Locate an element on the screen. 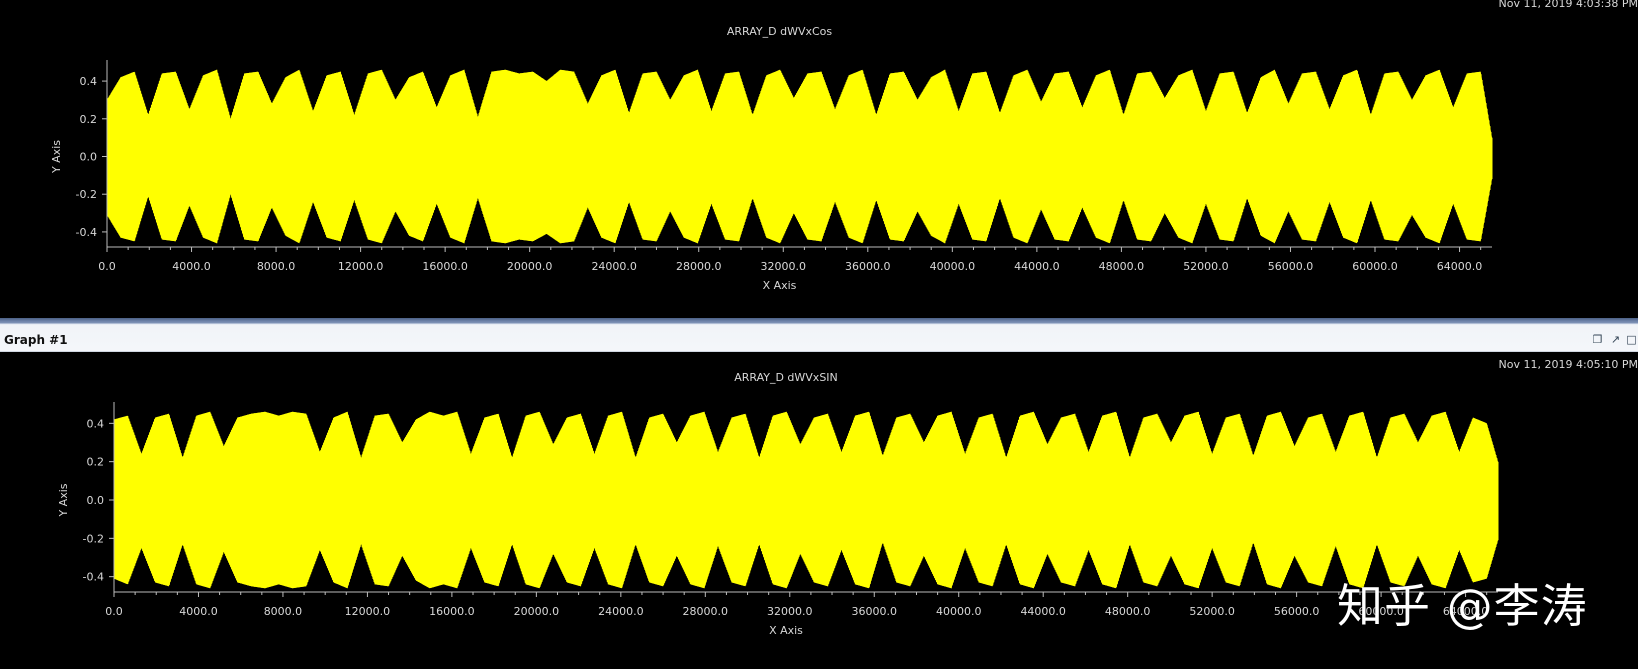 This screenshot has height=669, width=1638. watermark: 知乎 @李涛 is located at coordinates (1462, 606).